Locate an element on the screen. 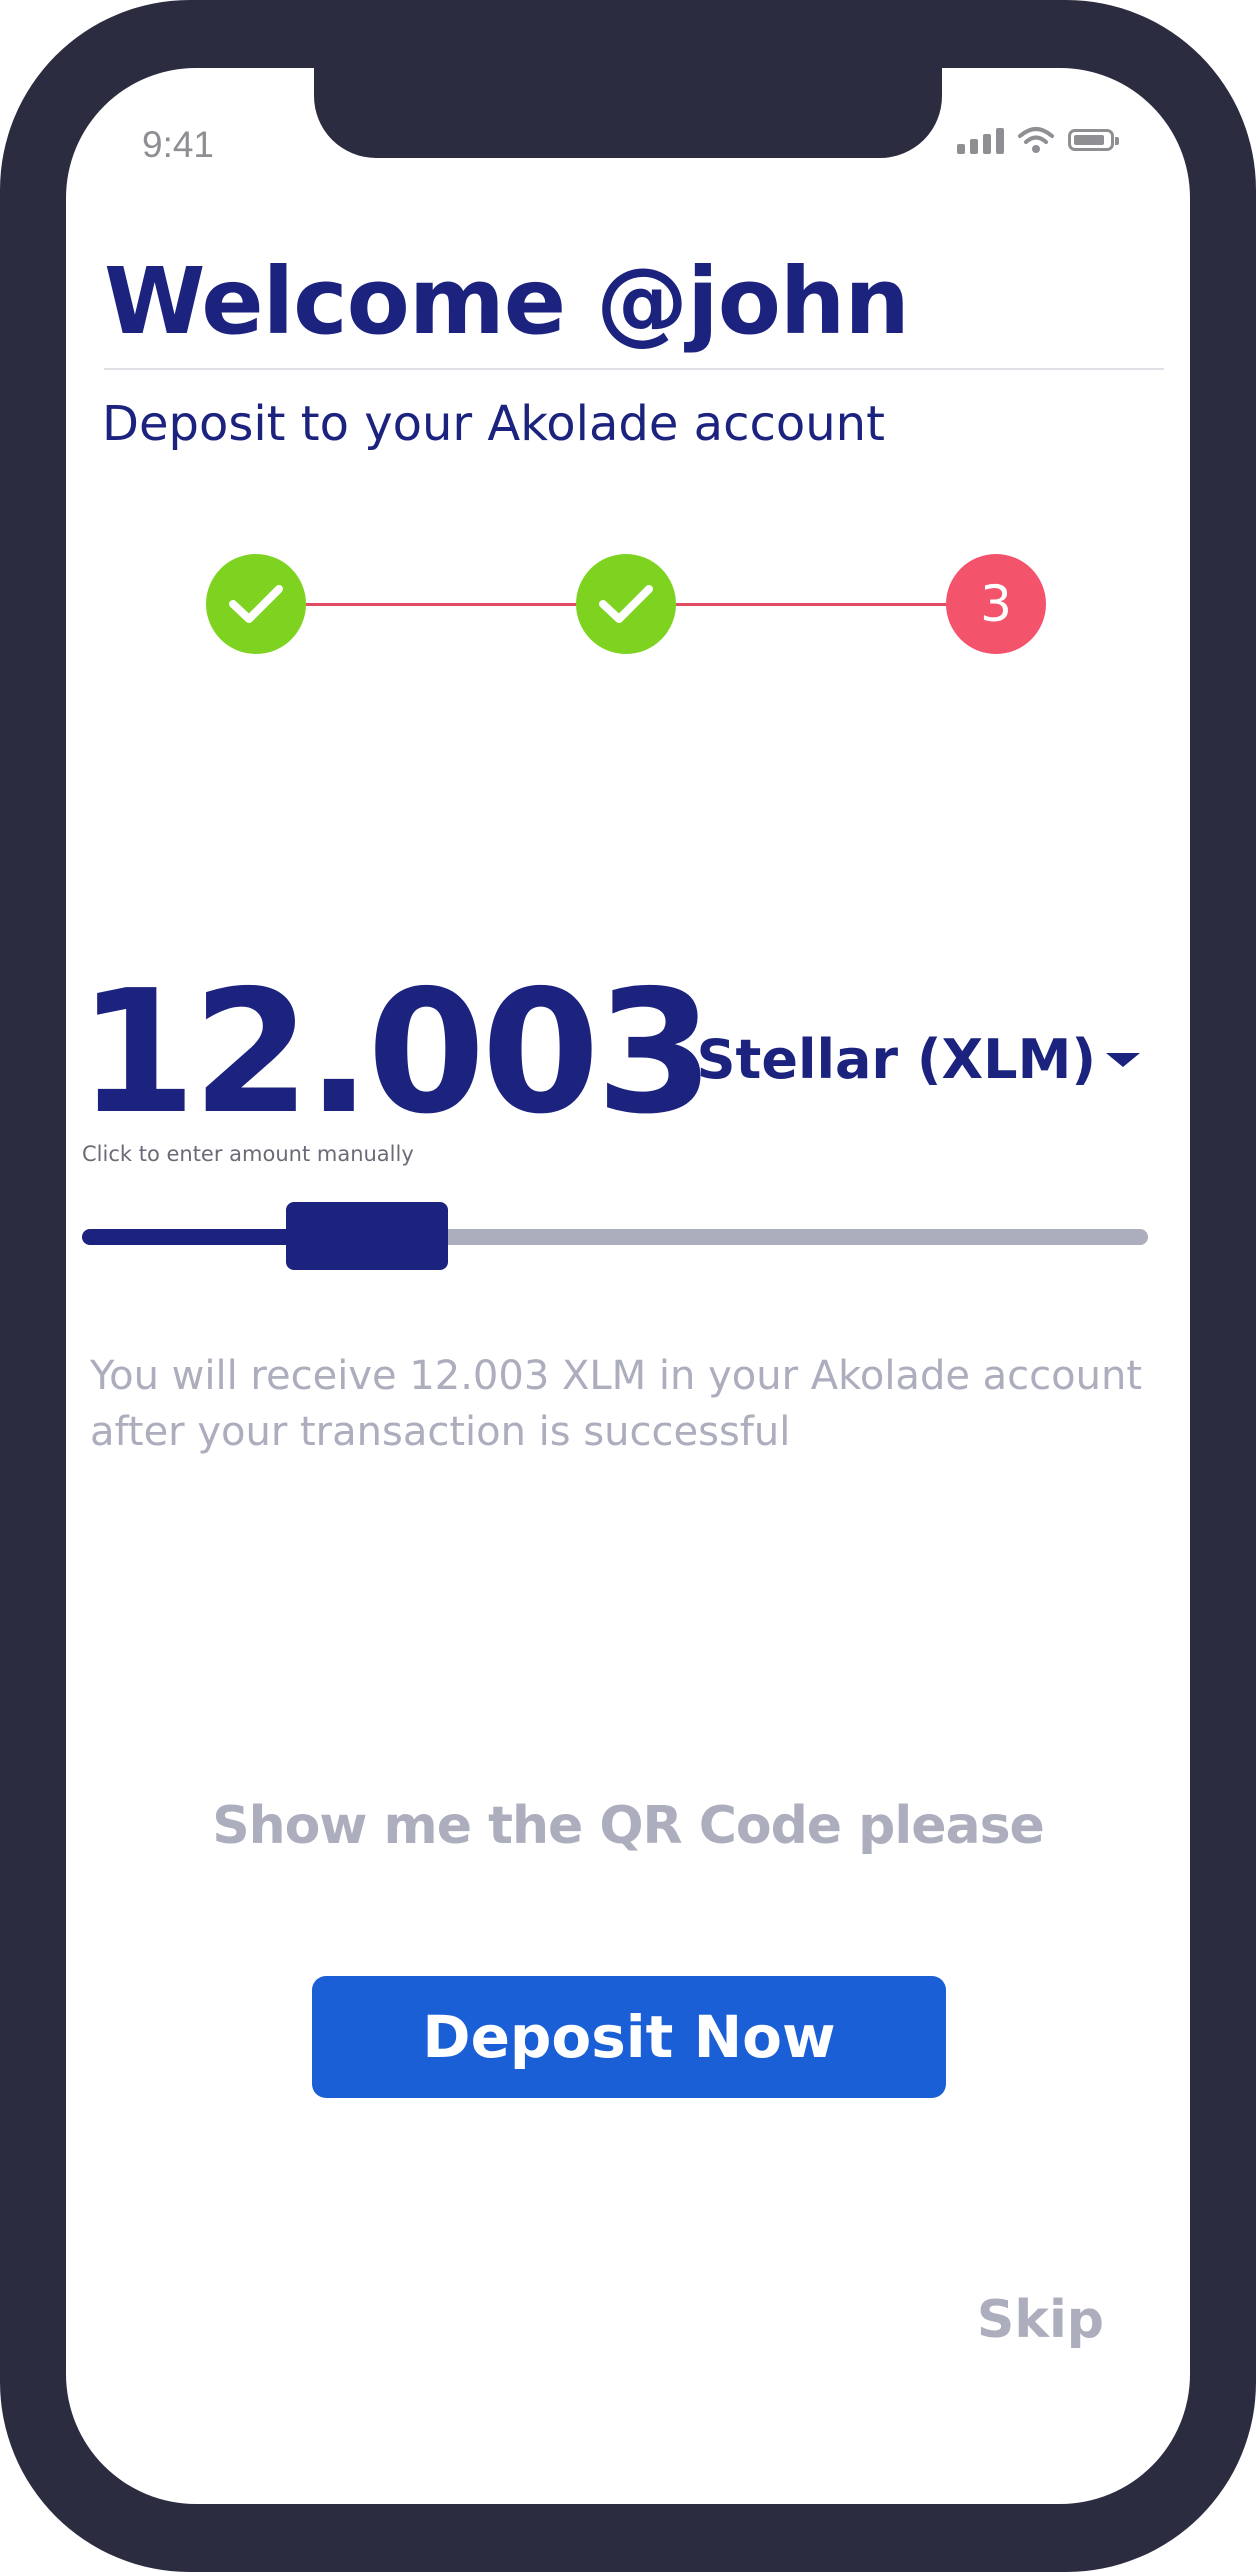 The image size is (1256, 2572). deposit-now-button: Deposit Now is located at coordinates (629, 2037).